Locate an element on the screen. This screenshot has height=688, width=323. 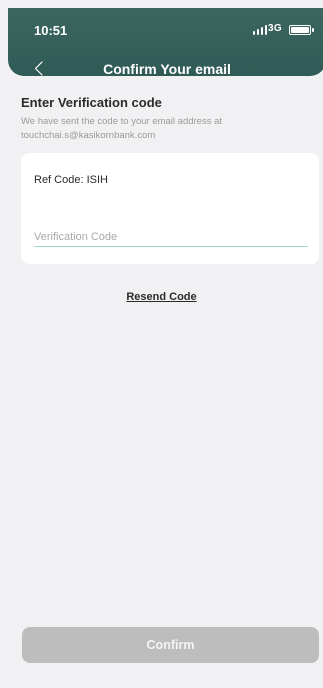
ref-code-label: Ref Code: ISIH is located at coordinates (71, 180).